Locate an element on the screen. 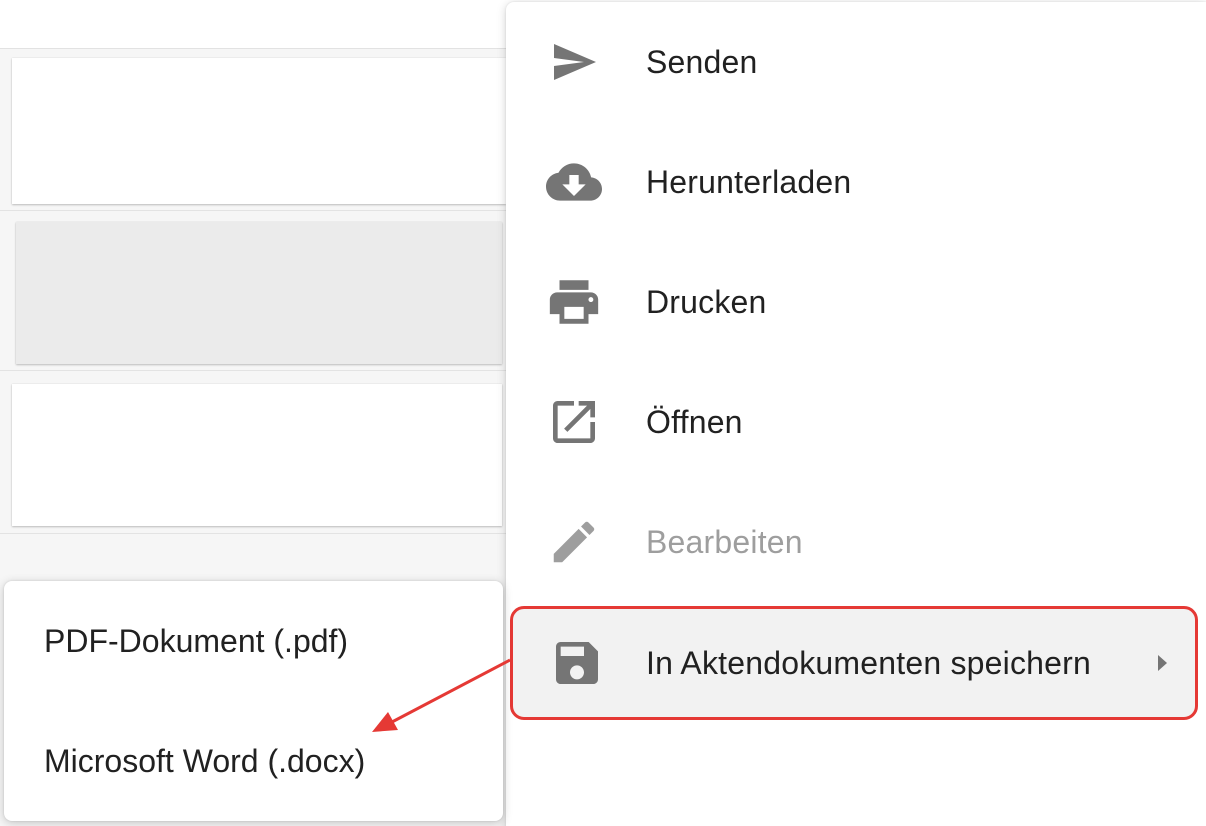  save-icon is located at coordinates (577, 663).